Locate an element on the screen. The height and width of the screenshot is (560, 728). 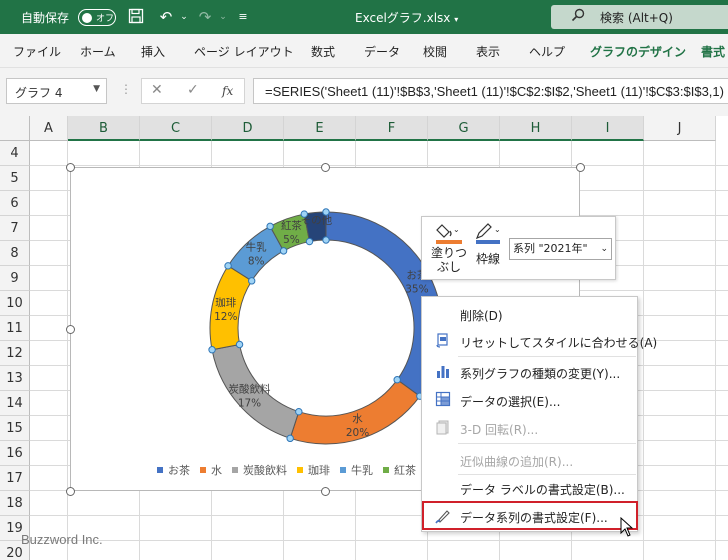
row-header-16: 16 is located at coordinates (15, 453).